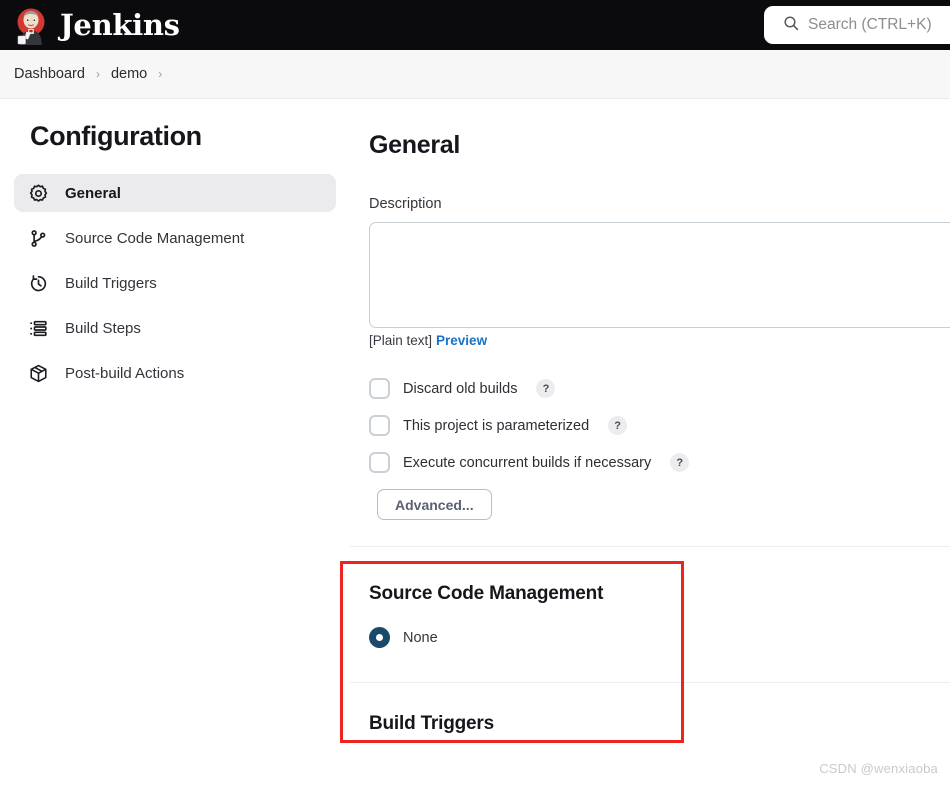 This screenshot has width=950, height=787. Describe the element at coordinates (116, 136) in the screenshot. I see `page-title: Configuration` at that location.